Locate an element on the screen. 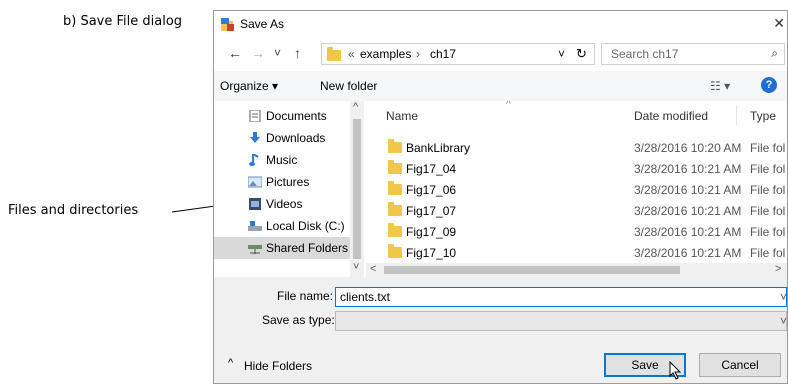 The width and height of the screenshot is (788, 384). up-arrow-icon: ↑ is located at coordinates (297, 53).